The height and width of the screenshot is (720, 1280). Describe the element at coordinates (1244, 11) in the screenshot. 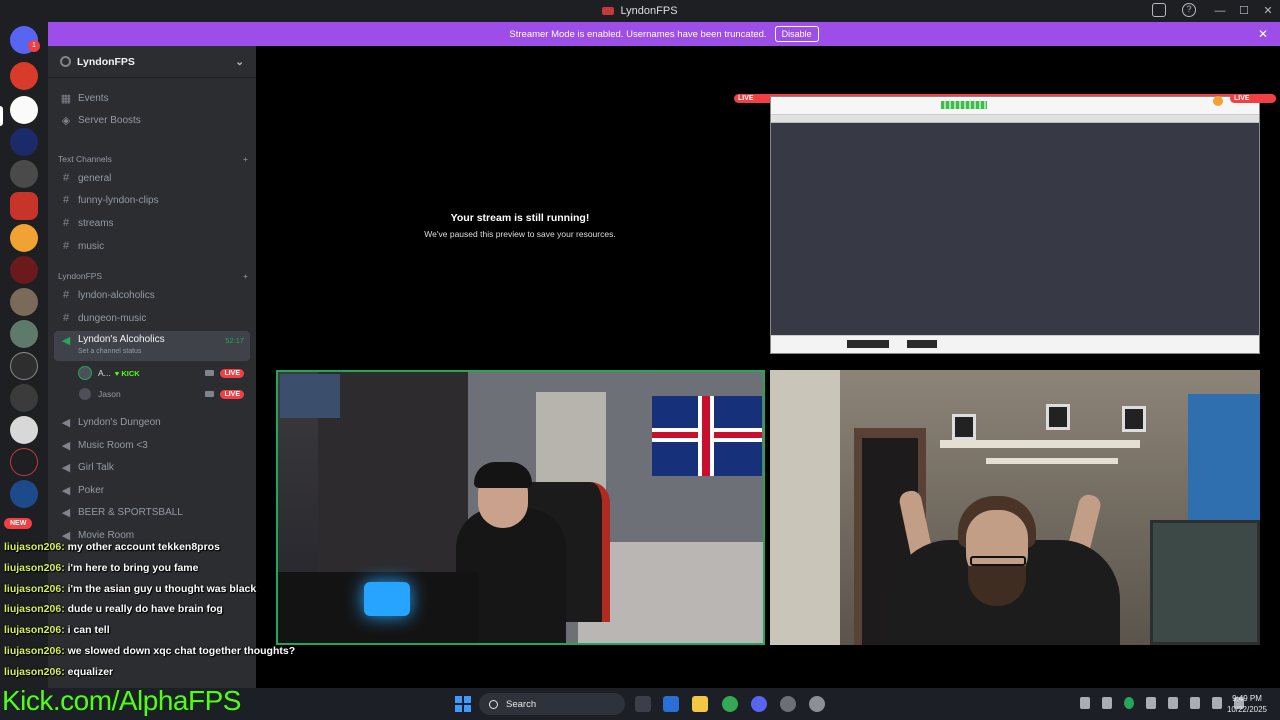

I see `maximize-button: ☐` at that location.